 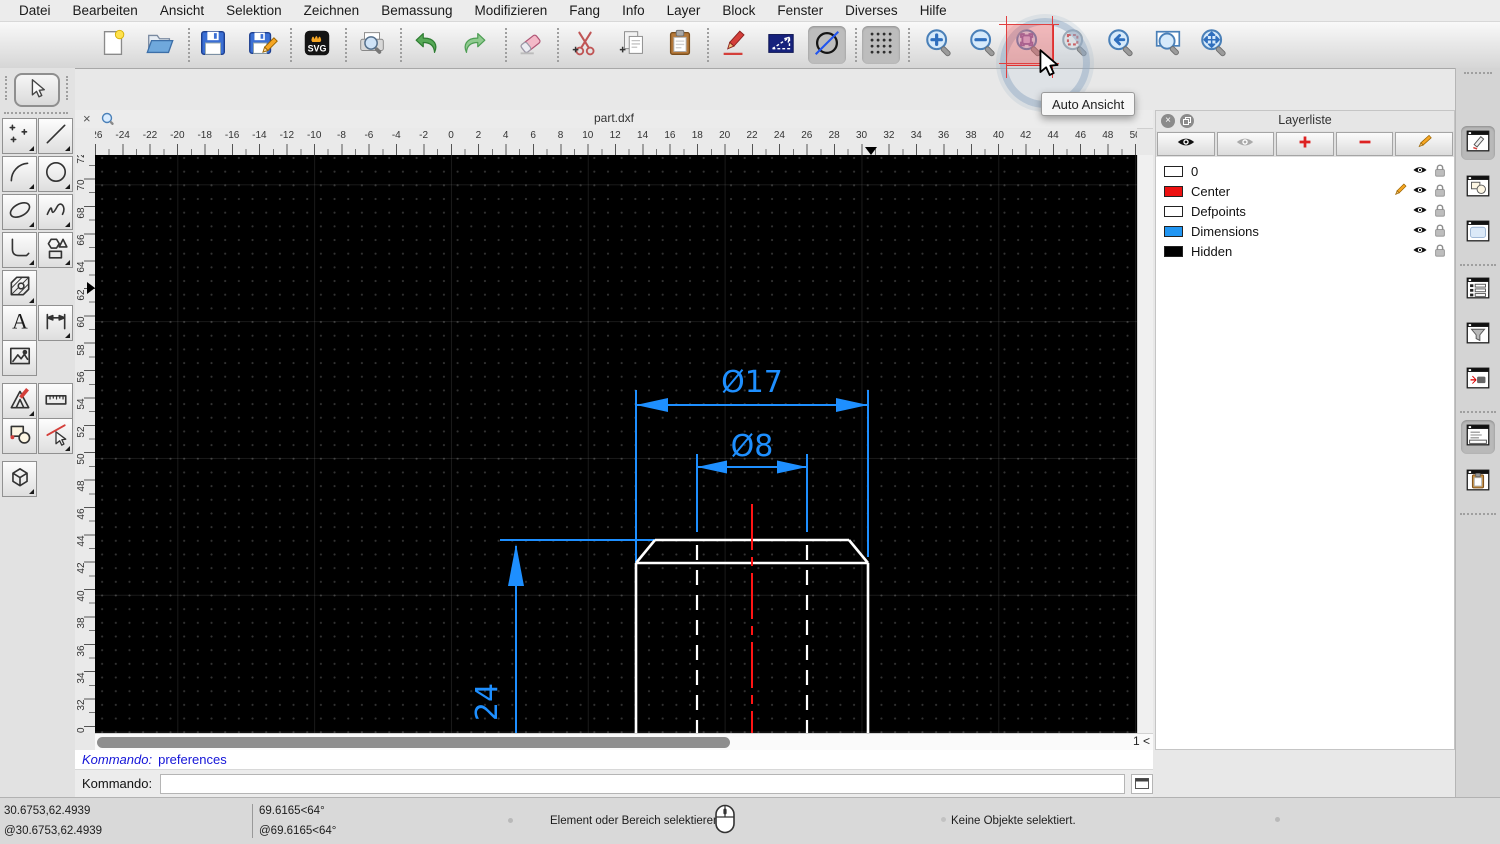 What do you see at coordinates (19, 479) in the screenshot?
I see `tool-viewport-3d` at bounding box center [19, 479].